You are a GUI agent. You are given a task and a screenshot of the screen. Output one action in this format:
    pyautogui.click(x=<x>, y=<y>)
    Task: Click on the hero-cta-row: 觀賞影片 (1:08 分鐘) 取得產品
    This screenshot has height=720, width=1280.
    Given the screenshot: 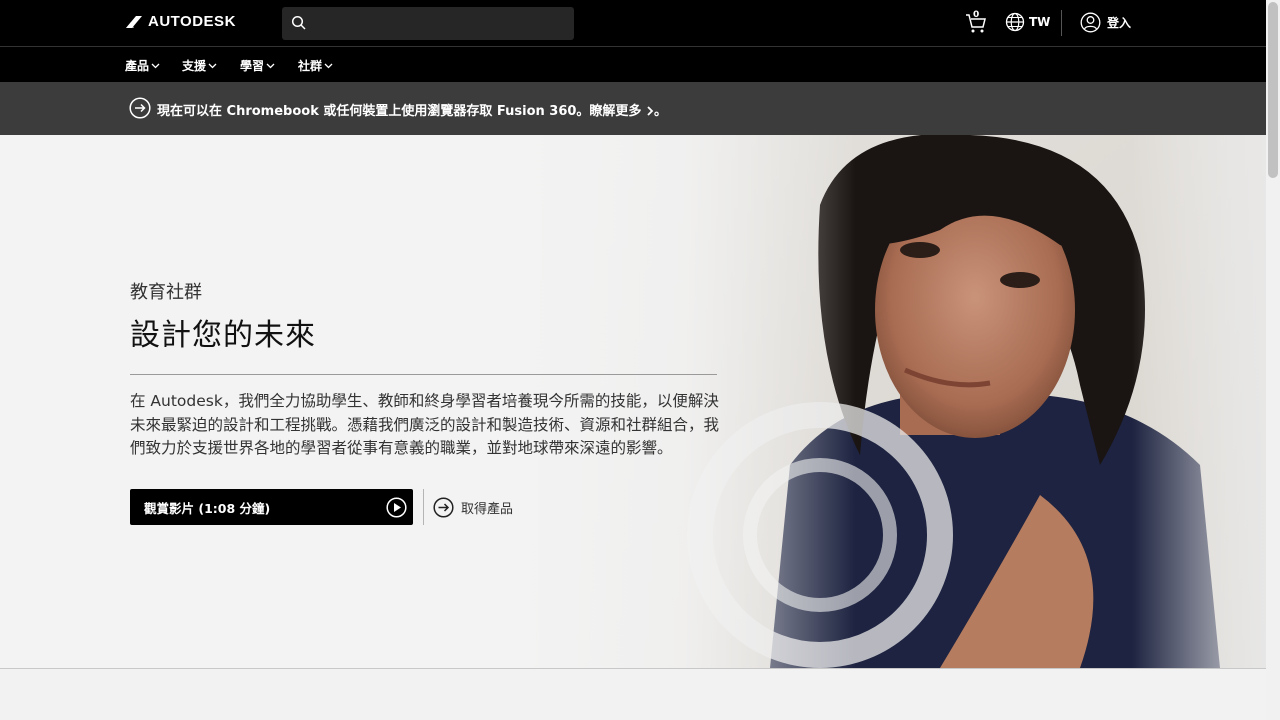 What is the action you would take?
    pyautogui.click(x=321, y=507)
    